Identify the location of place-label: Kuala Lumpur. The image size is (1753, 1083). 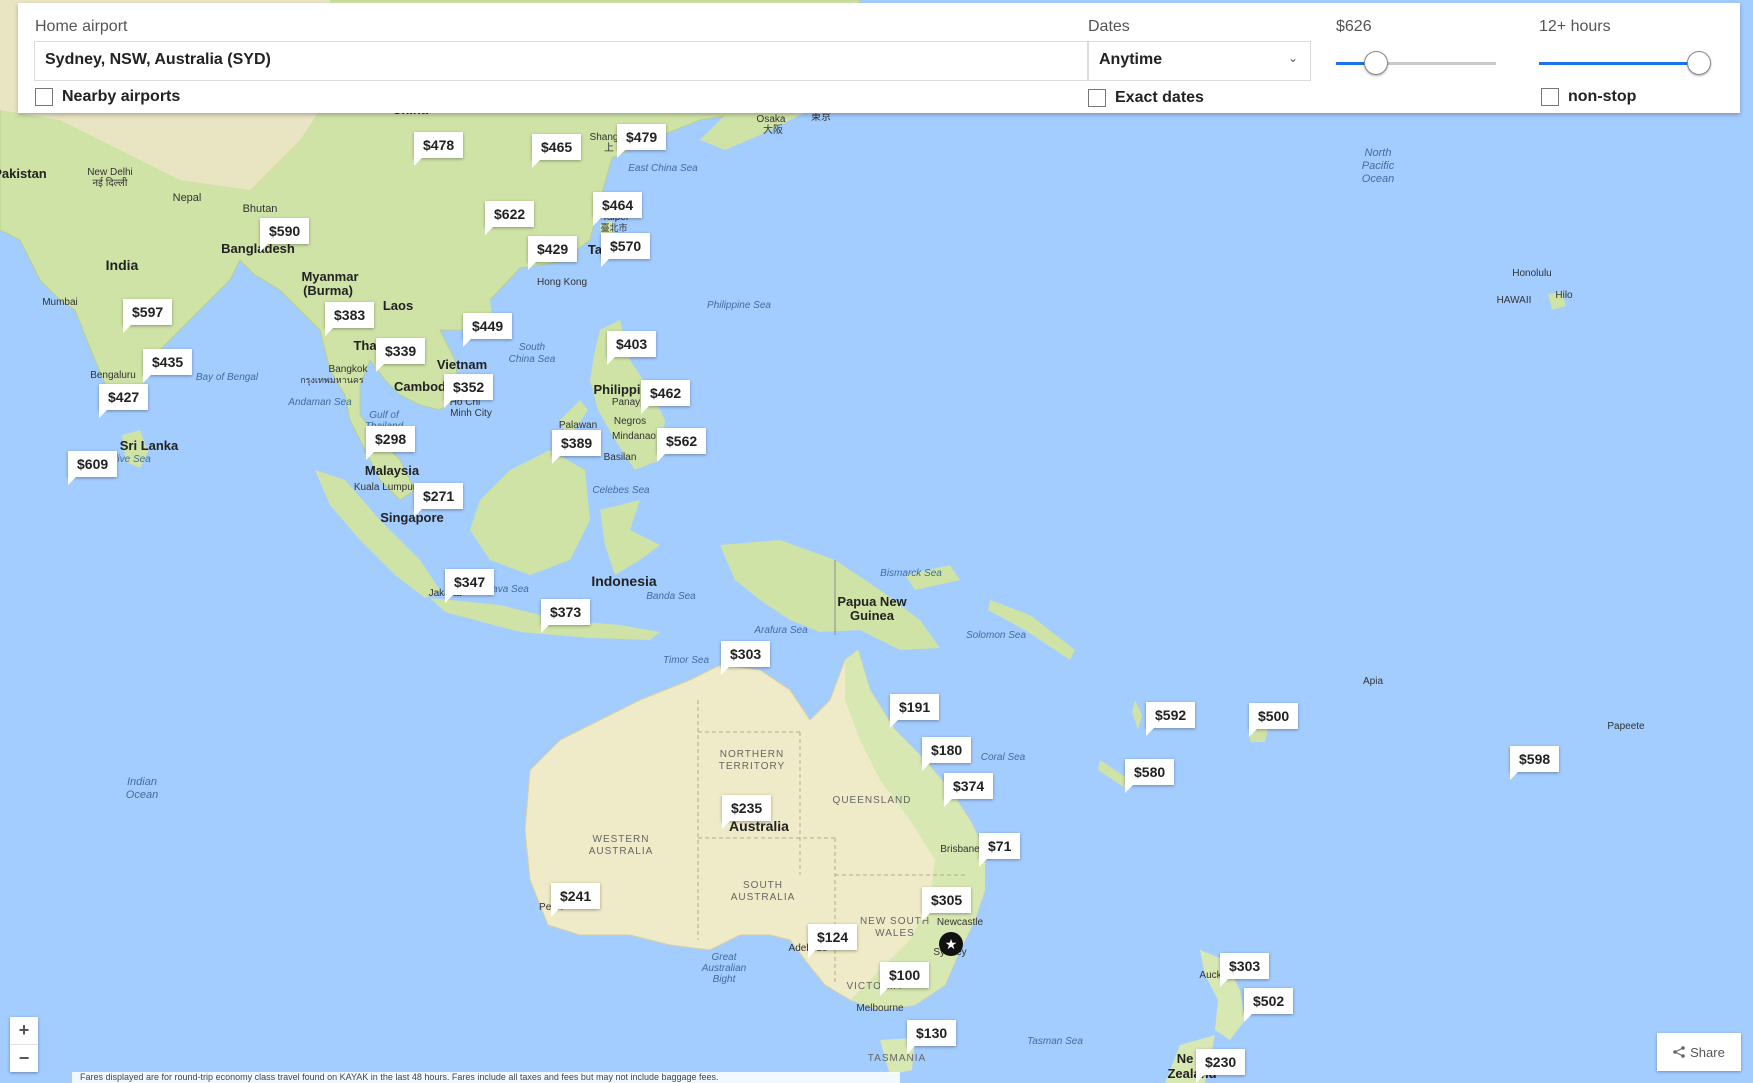
(385, 487).